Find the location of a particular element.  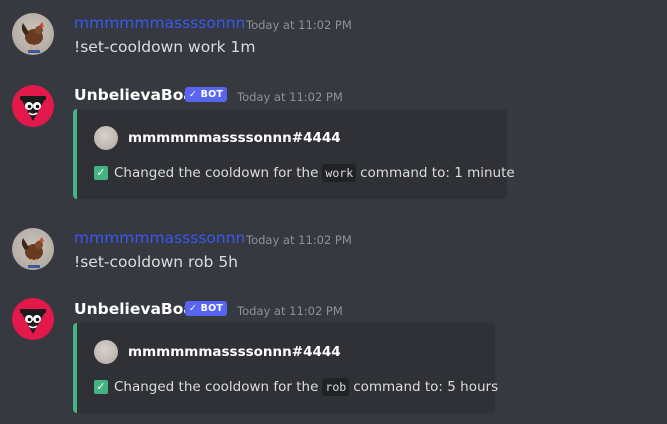

message-content: !set-cooldown rob 5h is located at coordinates (156, 262).